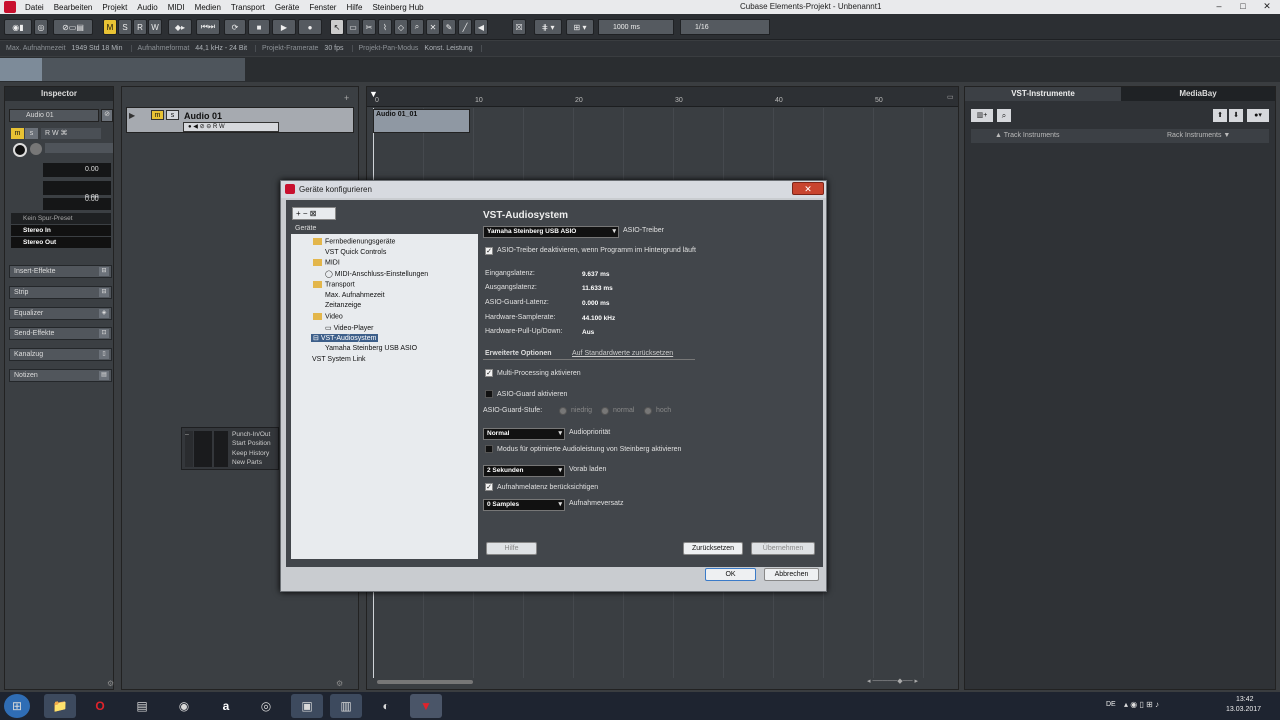 The height and width of the screenshot is (720, 1280). I want to click on menu-datei: Datei, so click(34, 7).